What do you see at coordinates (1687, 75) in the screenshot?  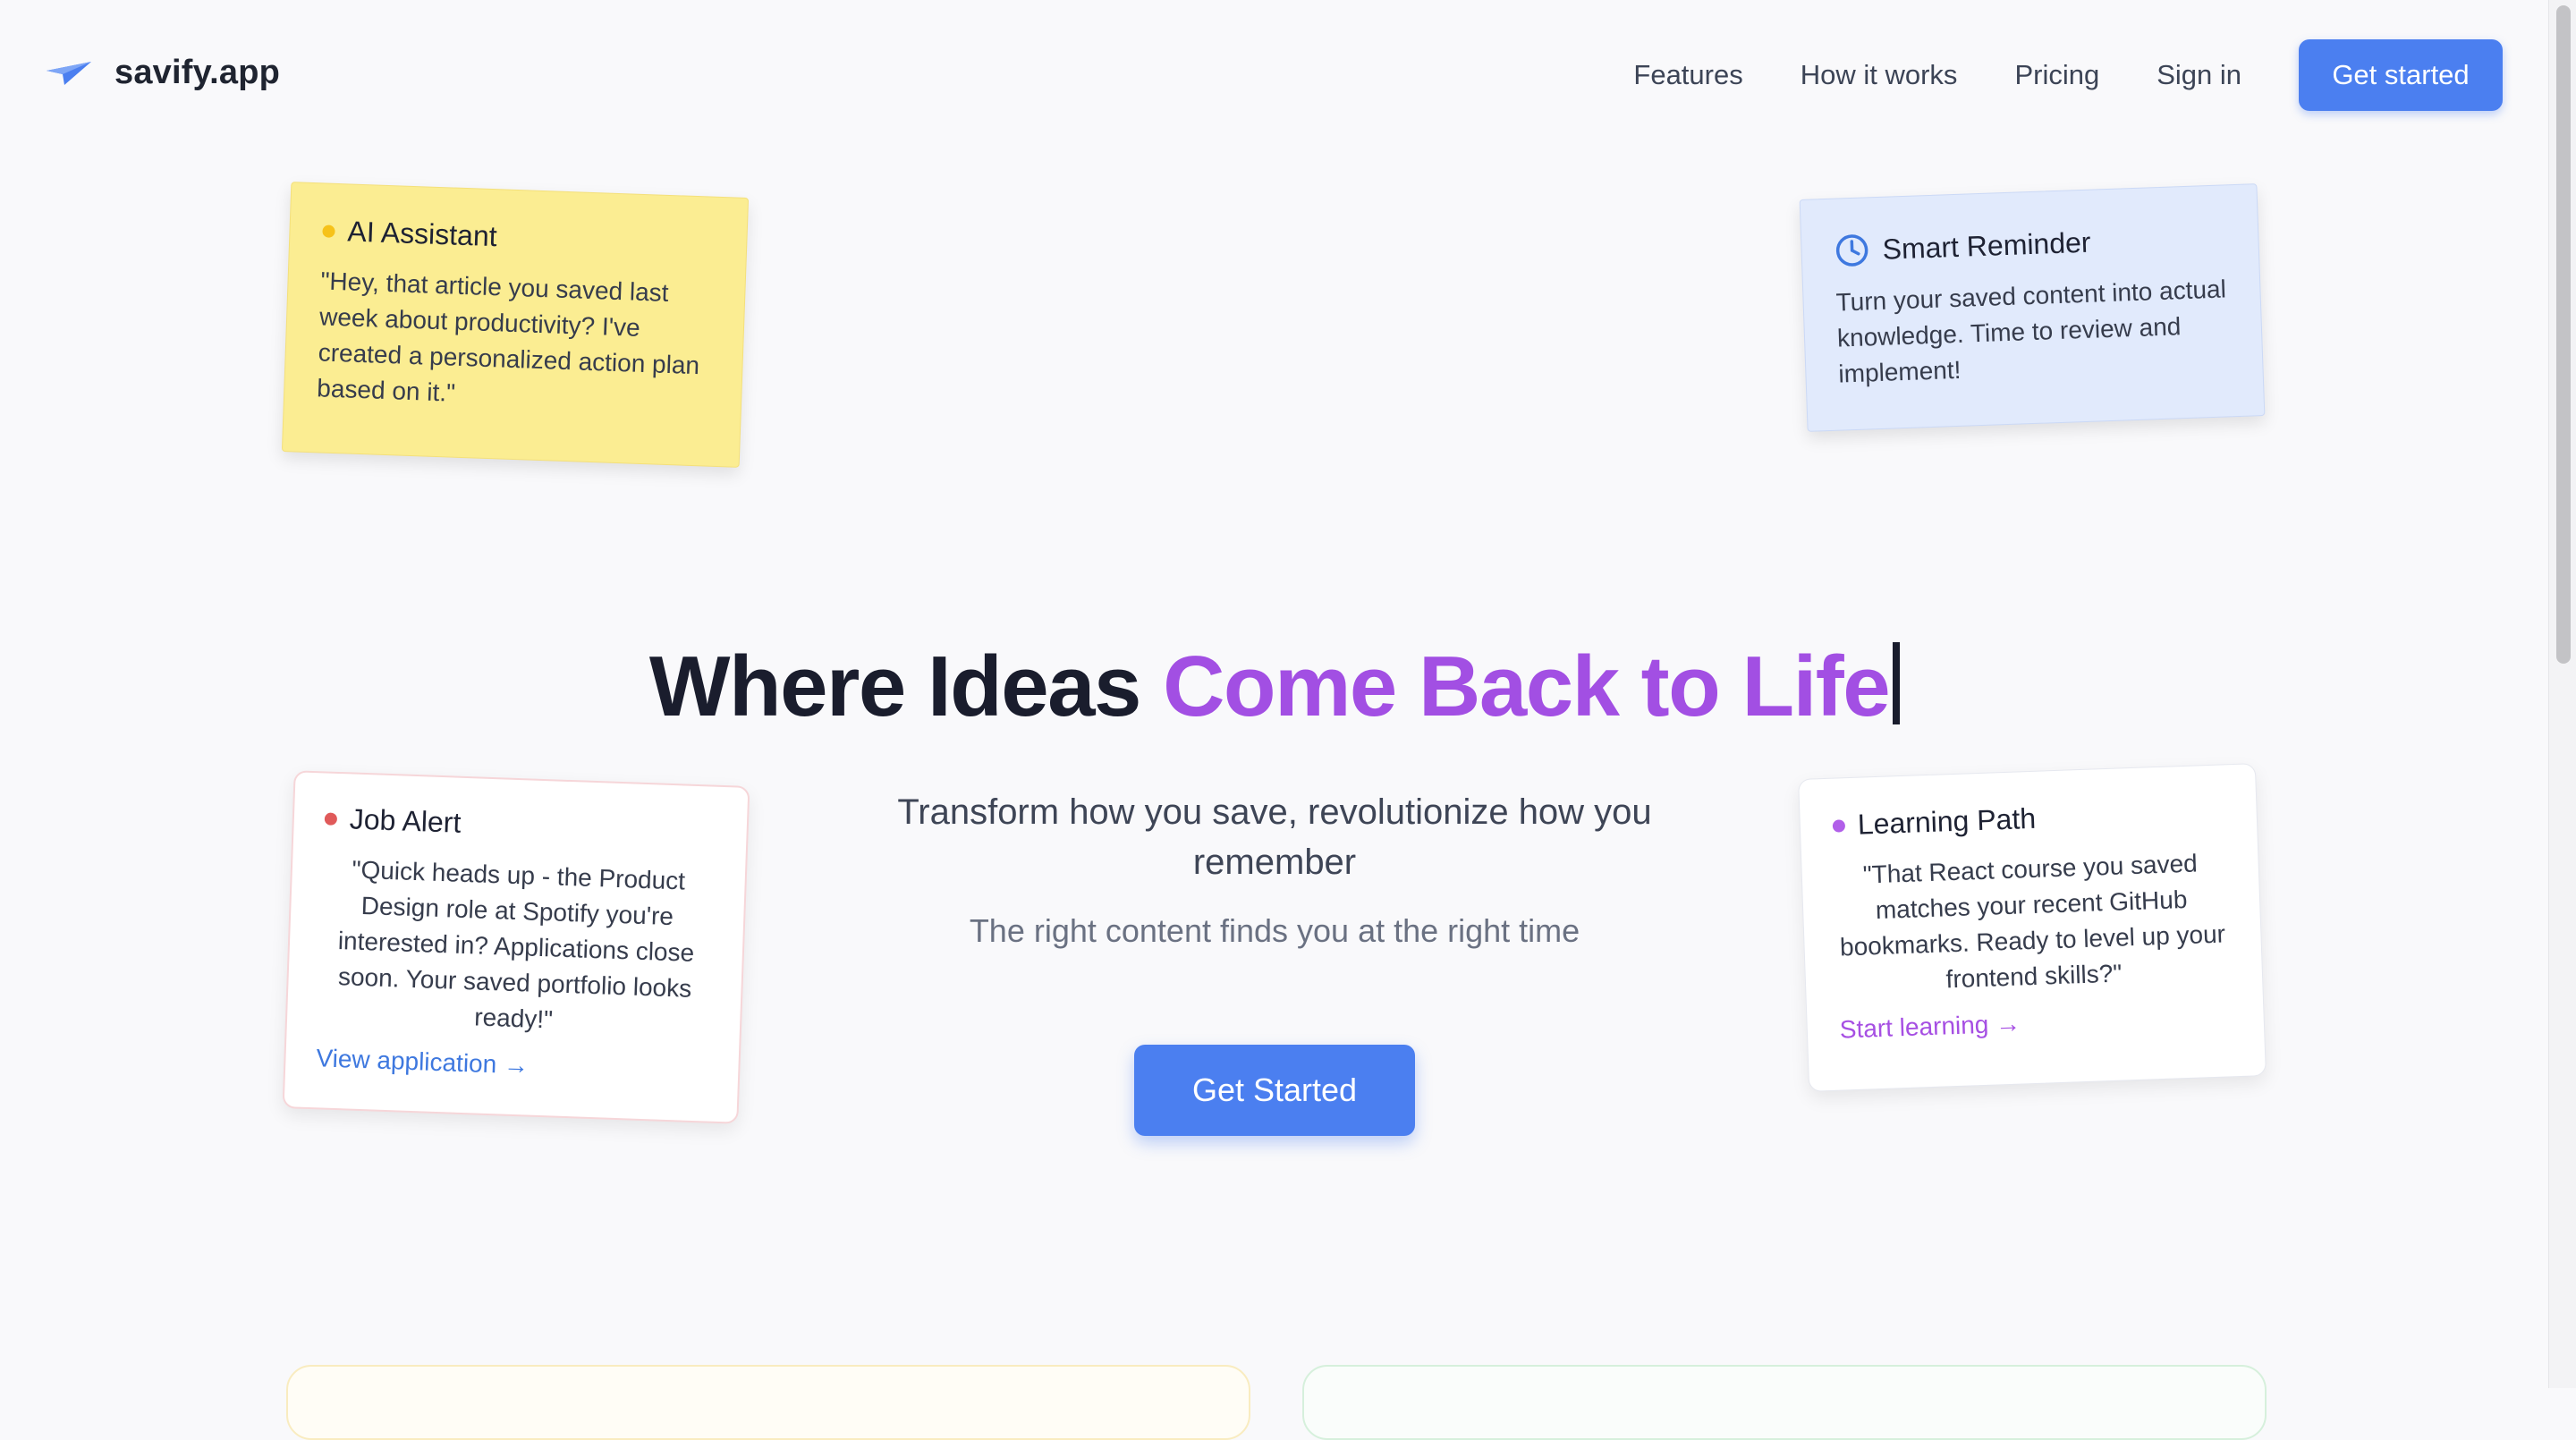 I see `nav-features: Features` at bounding box center [1687, 75].